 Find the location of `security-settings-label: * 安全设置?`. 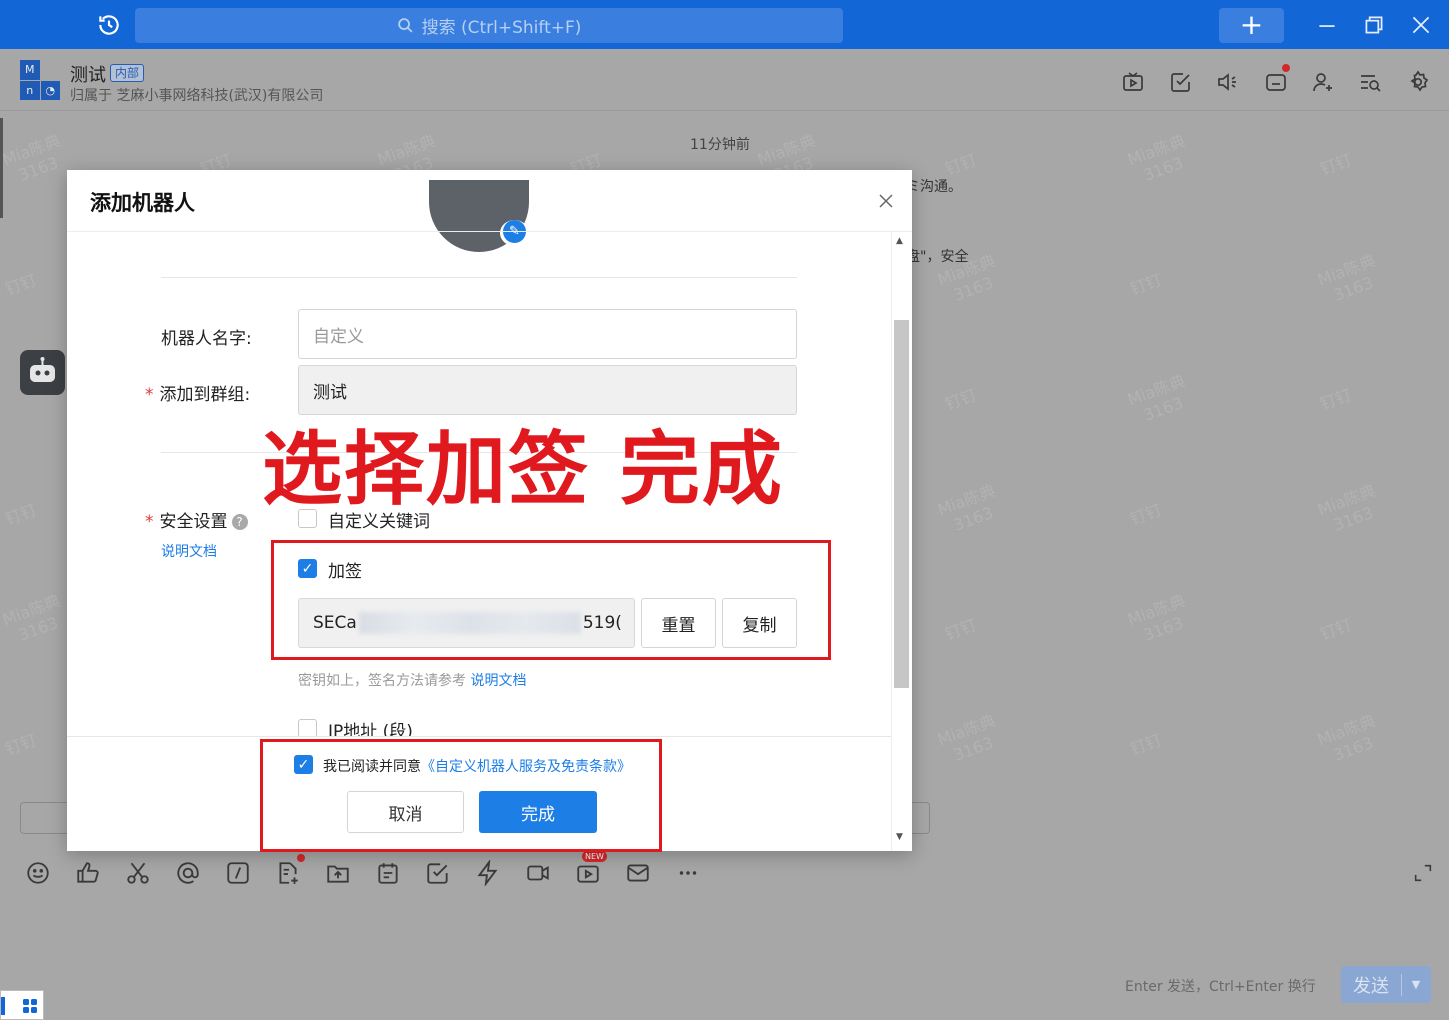

security-settings-label: * 安全设置? is located at coordinates (196, 519).